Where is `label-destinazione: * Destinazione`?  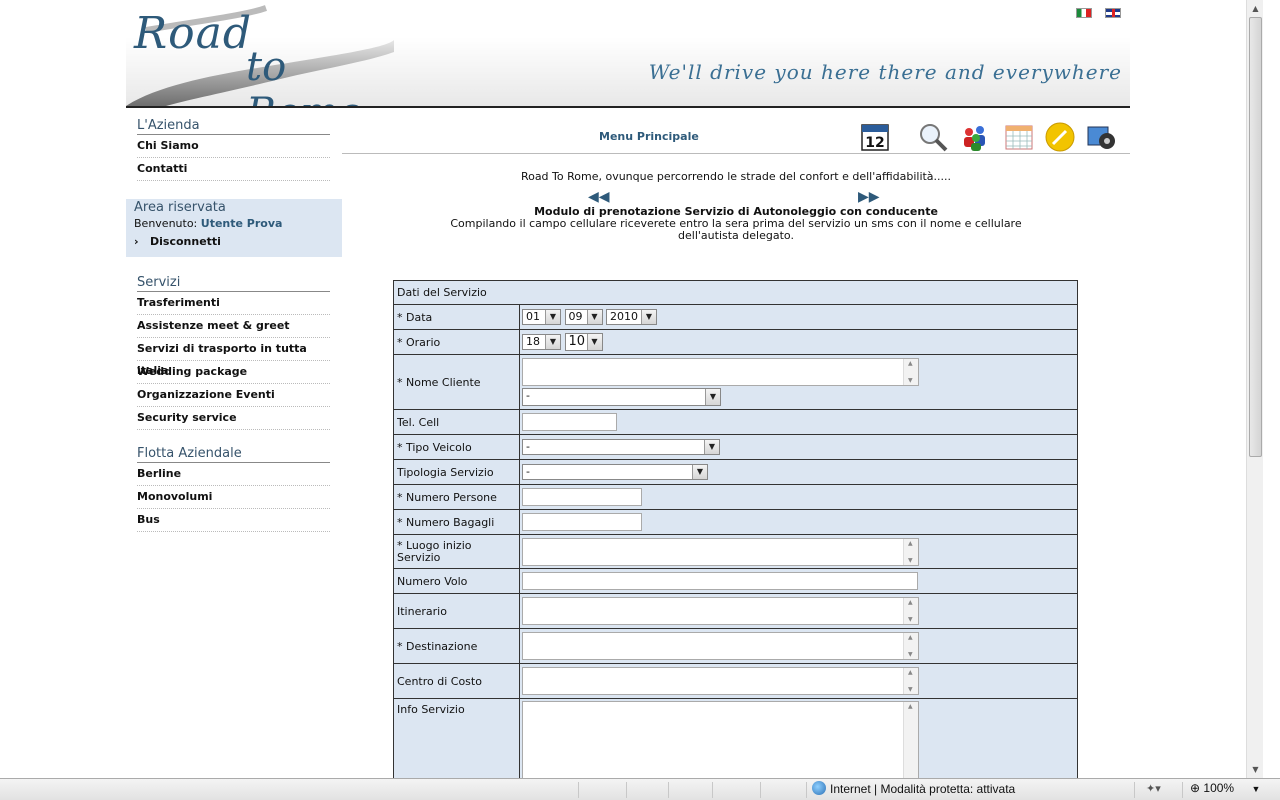 label-destinazione: * Destinazione is located at coordinates (456, 646).